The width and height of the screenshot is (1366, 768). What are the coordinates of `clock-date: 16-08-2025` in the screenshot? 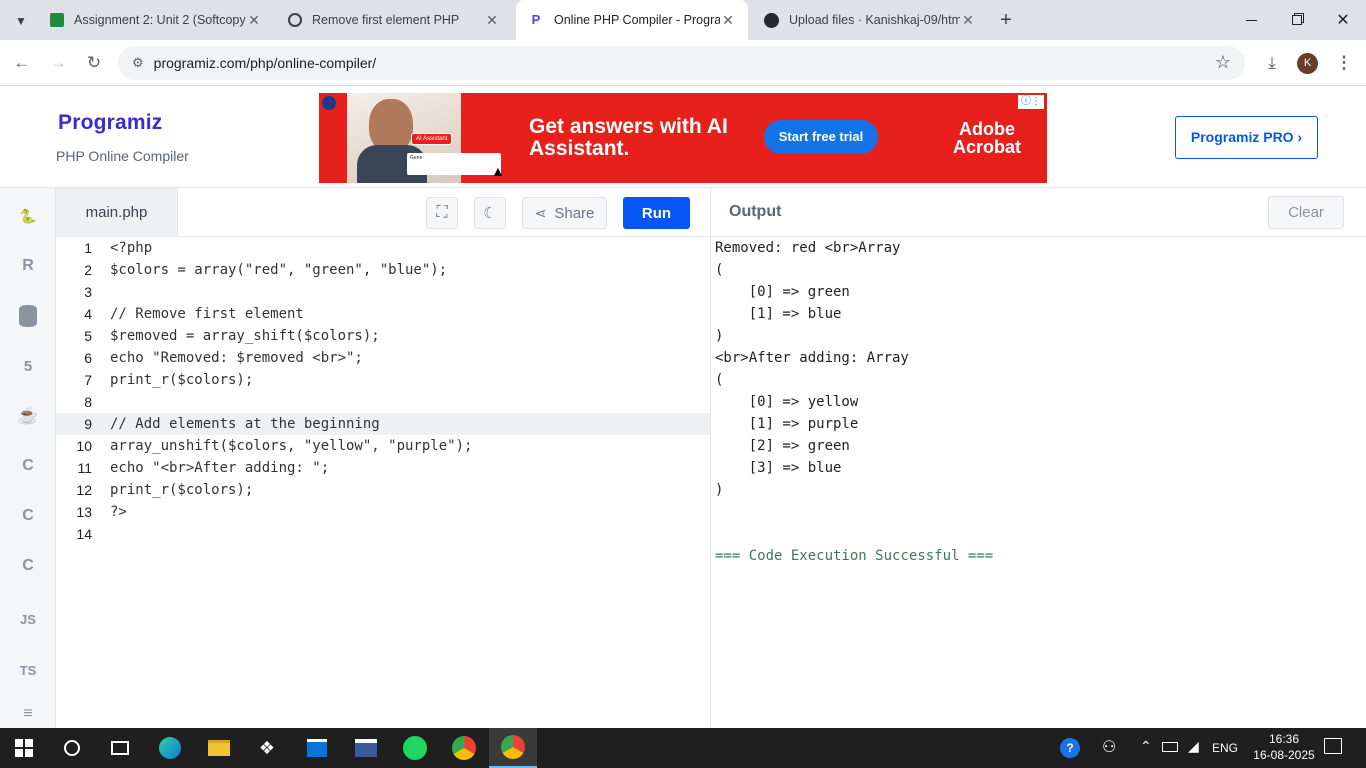 It's located at (1284, 755).